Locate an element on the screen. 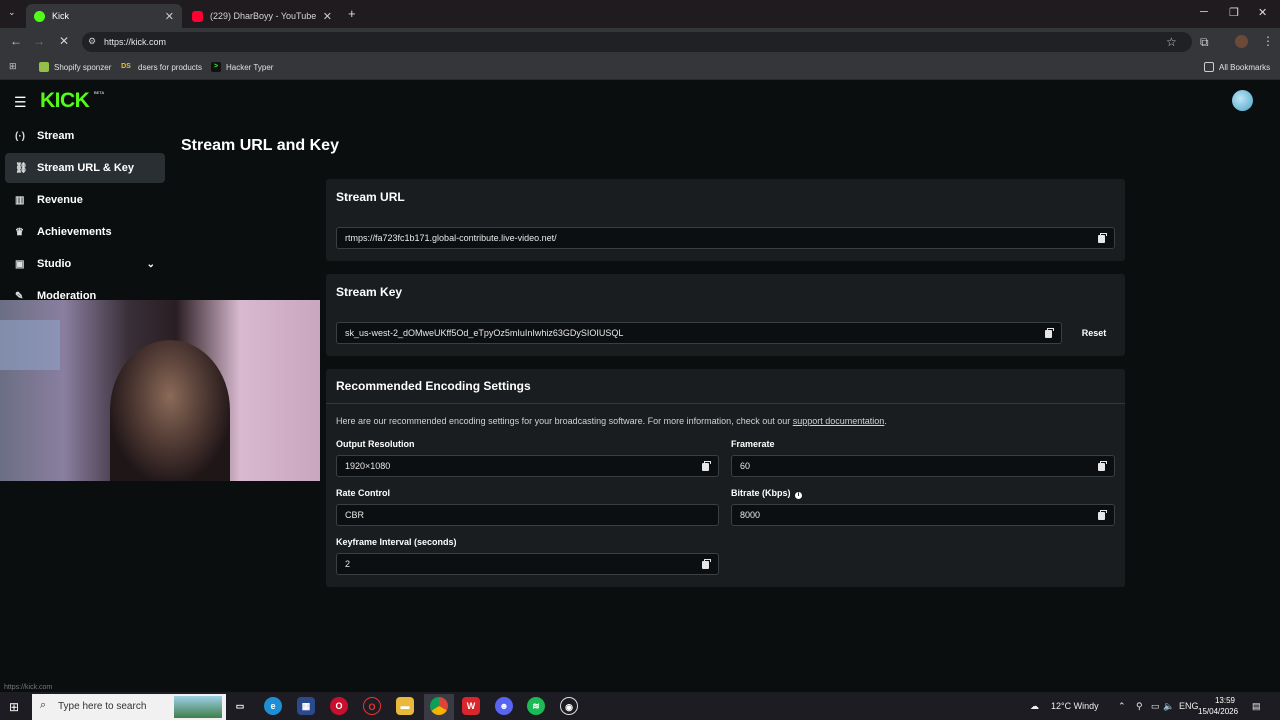  url-text: https://kick.com is located at coordinates (135, 42).